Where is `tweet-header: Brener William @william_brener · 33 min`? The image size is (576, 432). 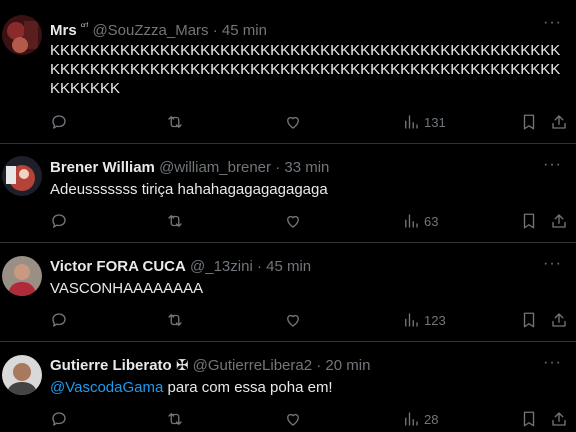
tweet-header: Brener William @william_brener · 33 min is located at coordinates (293, 168).